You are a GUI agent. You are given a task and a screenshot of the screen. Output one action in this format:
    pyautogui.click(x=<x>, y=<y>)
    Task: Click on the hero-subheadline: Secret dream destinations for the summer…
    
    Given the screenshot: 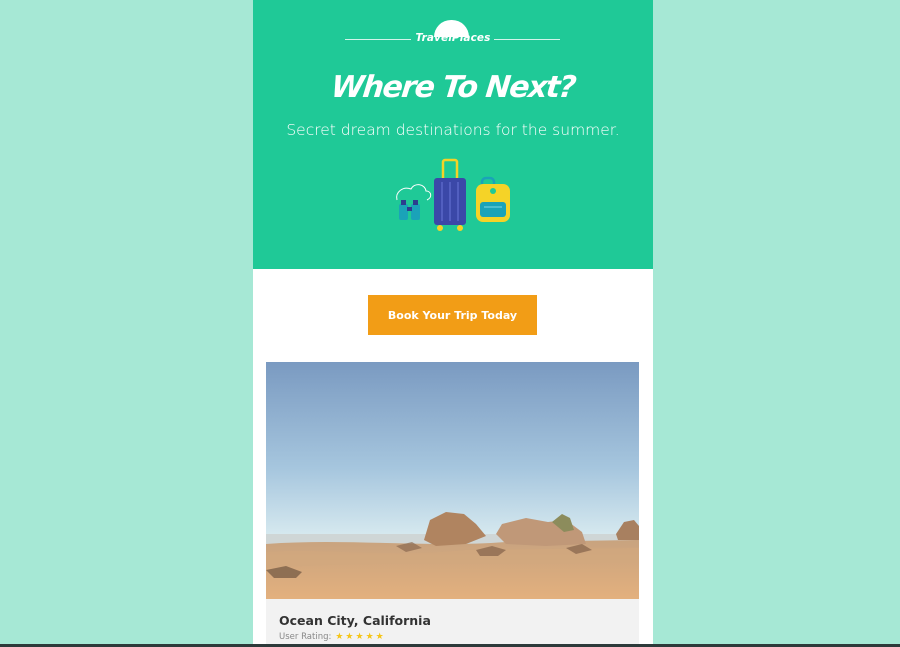 What is the action you would take?
    pyautogui.click(x=453, y=130)
    